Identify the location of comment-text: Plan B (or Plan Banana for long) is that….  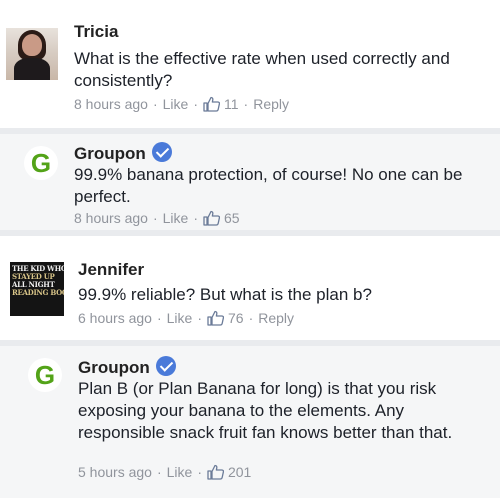
(265, 410).